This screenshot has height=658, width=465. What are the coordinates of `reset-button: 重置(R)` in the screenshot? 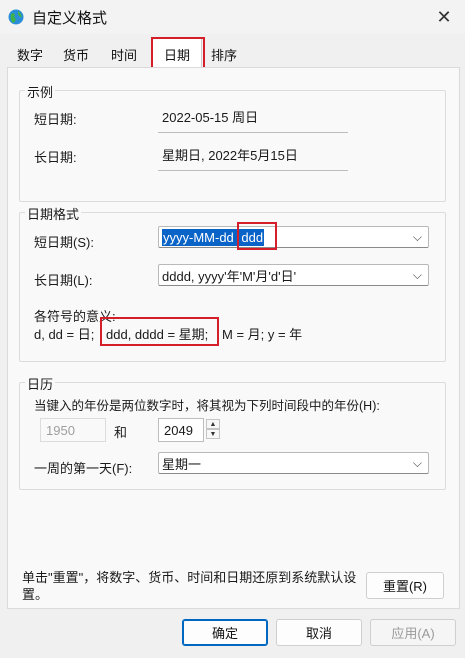 It's located at (405, 585).